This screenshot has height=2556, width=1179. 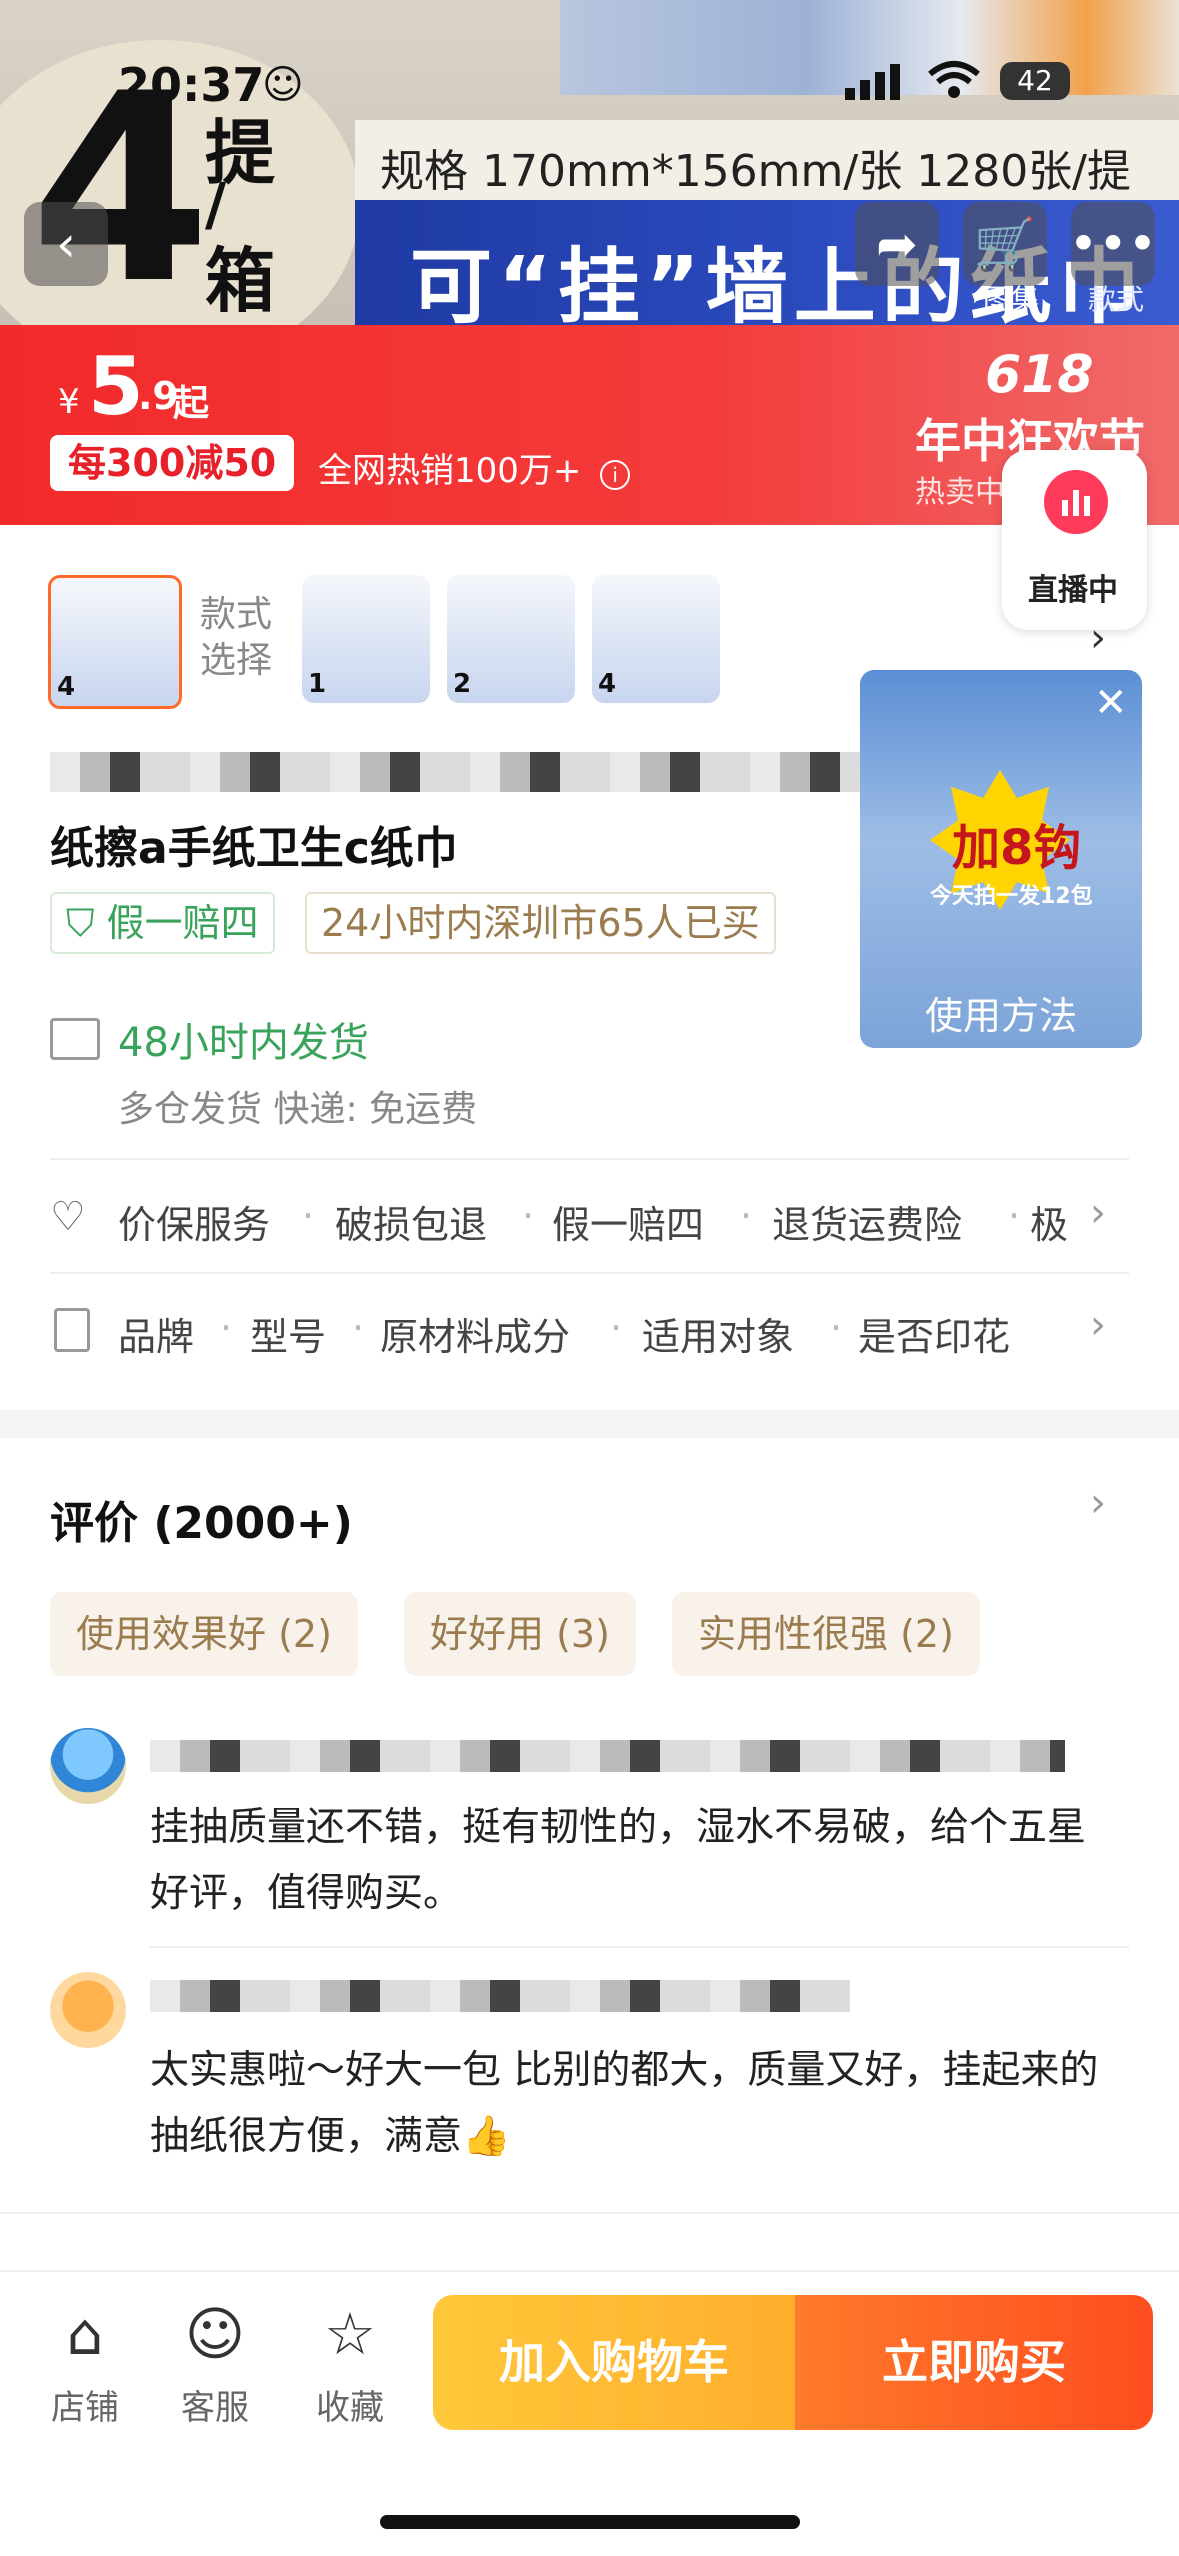 What do you see at coordinates (411, 1225) in the screenshot?
I see `service-item: 破损包退` at bounding box center [411, 1225].